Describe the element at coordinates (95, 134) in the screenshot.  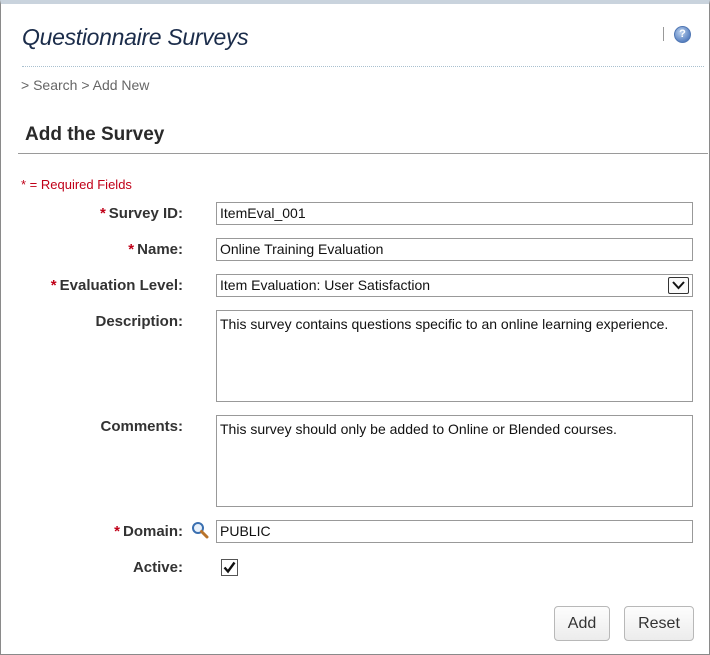
I see `section-title: Add the Survey` at that location.